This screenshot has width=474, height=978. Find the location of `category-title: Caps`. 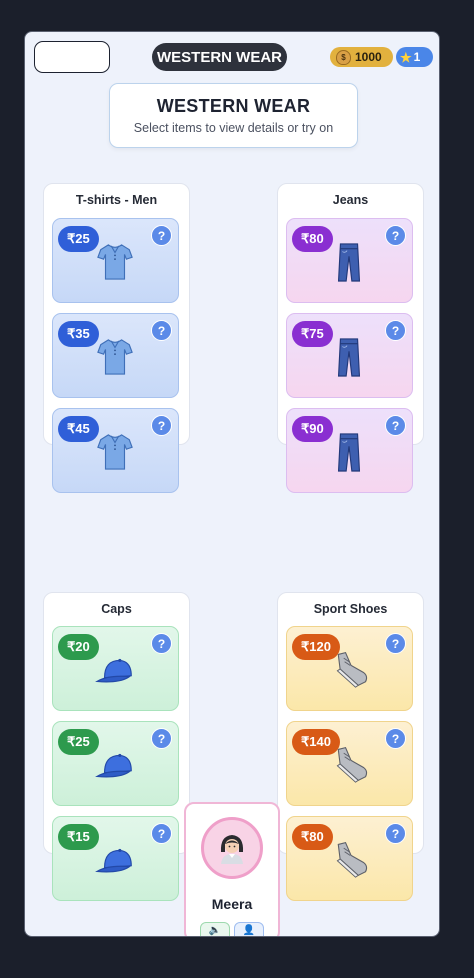

category-title: Caps is located at coordinates (116, 609).